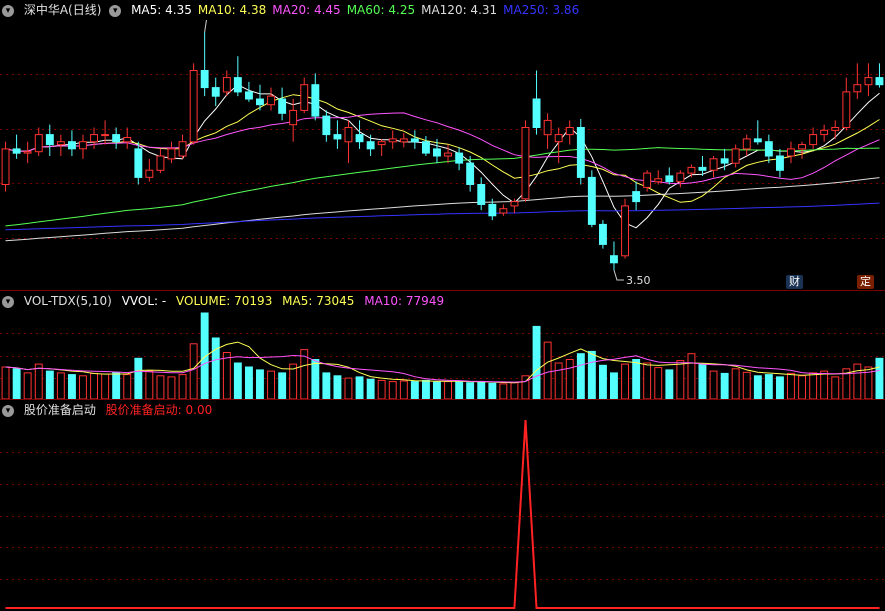  What do you see at coordinates (618, 275) in the screenshot?
I see `low-pointer` at bounding box center [618, 275].